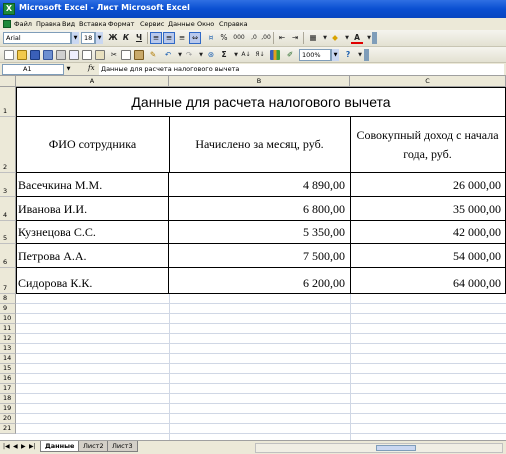 Image resolution: width=506 pixels, height=454 pixels. What do you see at coordinates (91, 68) in the screenshot?
I see `insert-function-button: fx` at bounding box center [91, 68].